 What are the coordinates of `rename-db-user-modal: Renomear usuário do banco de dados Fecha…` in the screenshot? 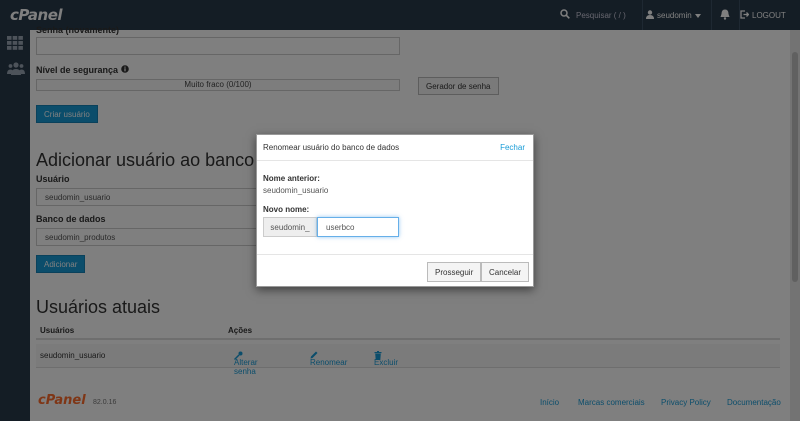 It's located at (395, 210).